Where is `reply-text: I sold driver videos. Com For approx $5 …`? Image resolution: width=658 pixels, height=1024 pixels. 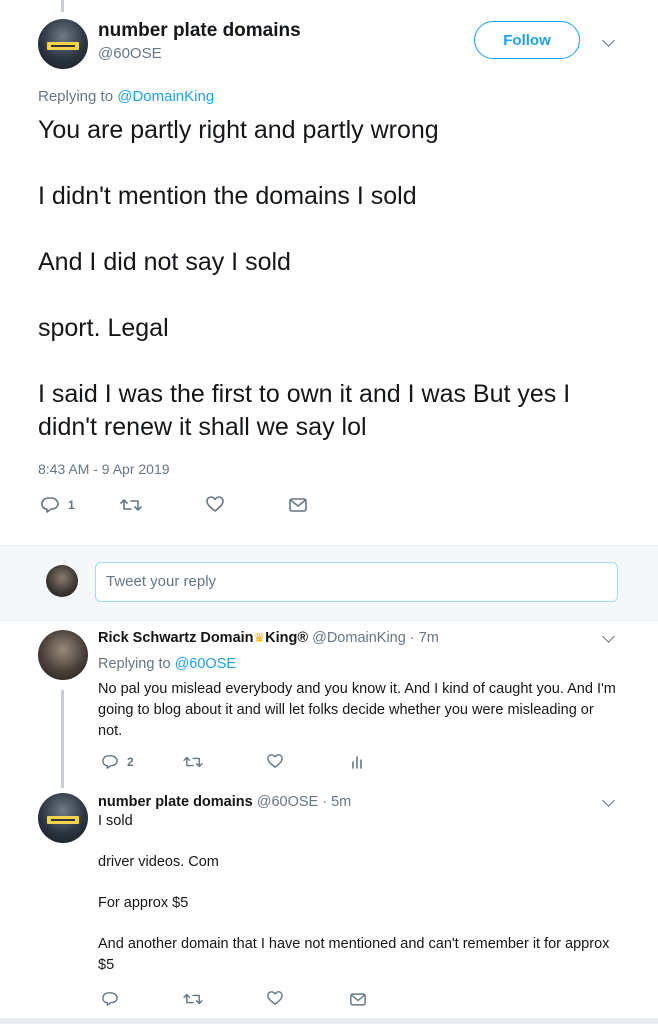 reply-text: I sold driver videos. Com For approx $5 … is located at coordinates (358, 893).